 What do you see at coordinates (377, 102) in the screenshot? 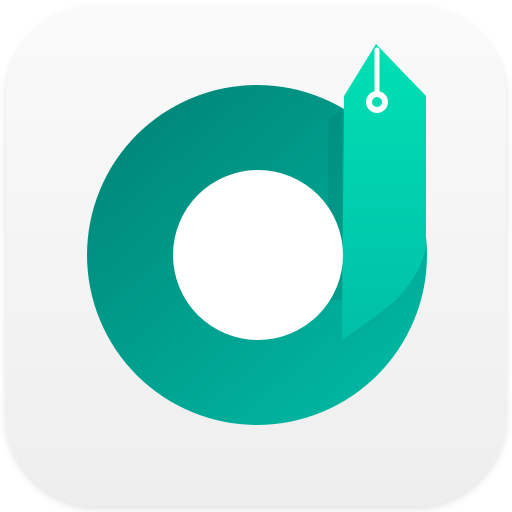
I see `pen-nib-hole-inner` at bounding box center [377, 102].